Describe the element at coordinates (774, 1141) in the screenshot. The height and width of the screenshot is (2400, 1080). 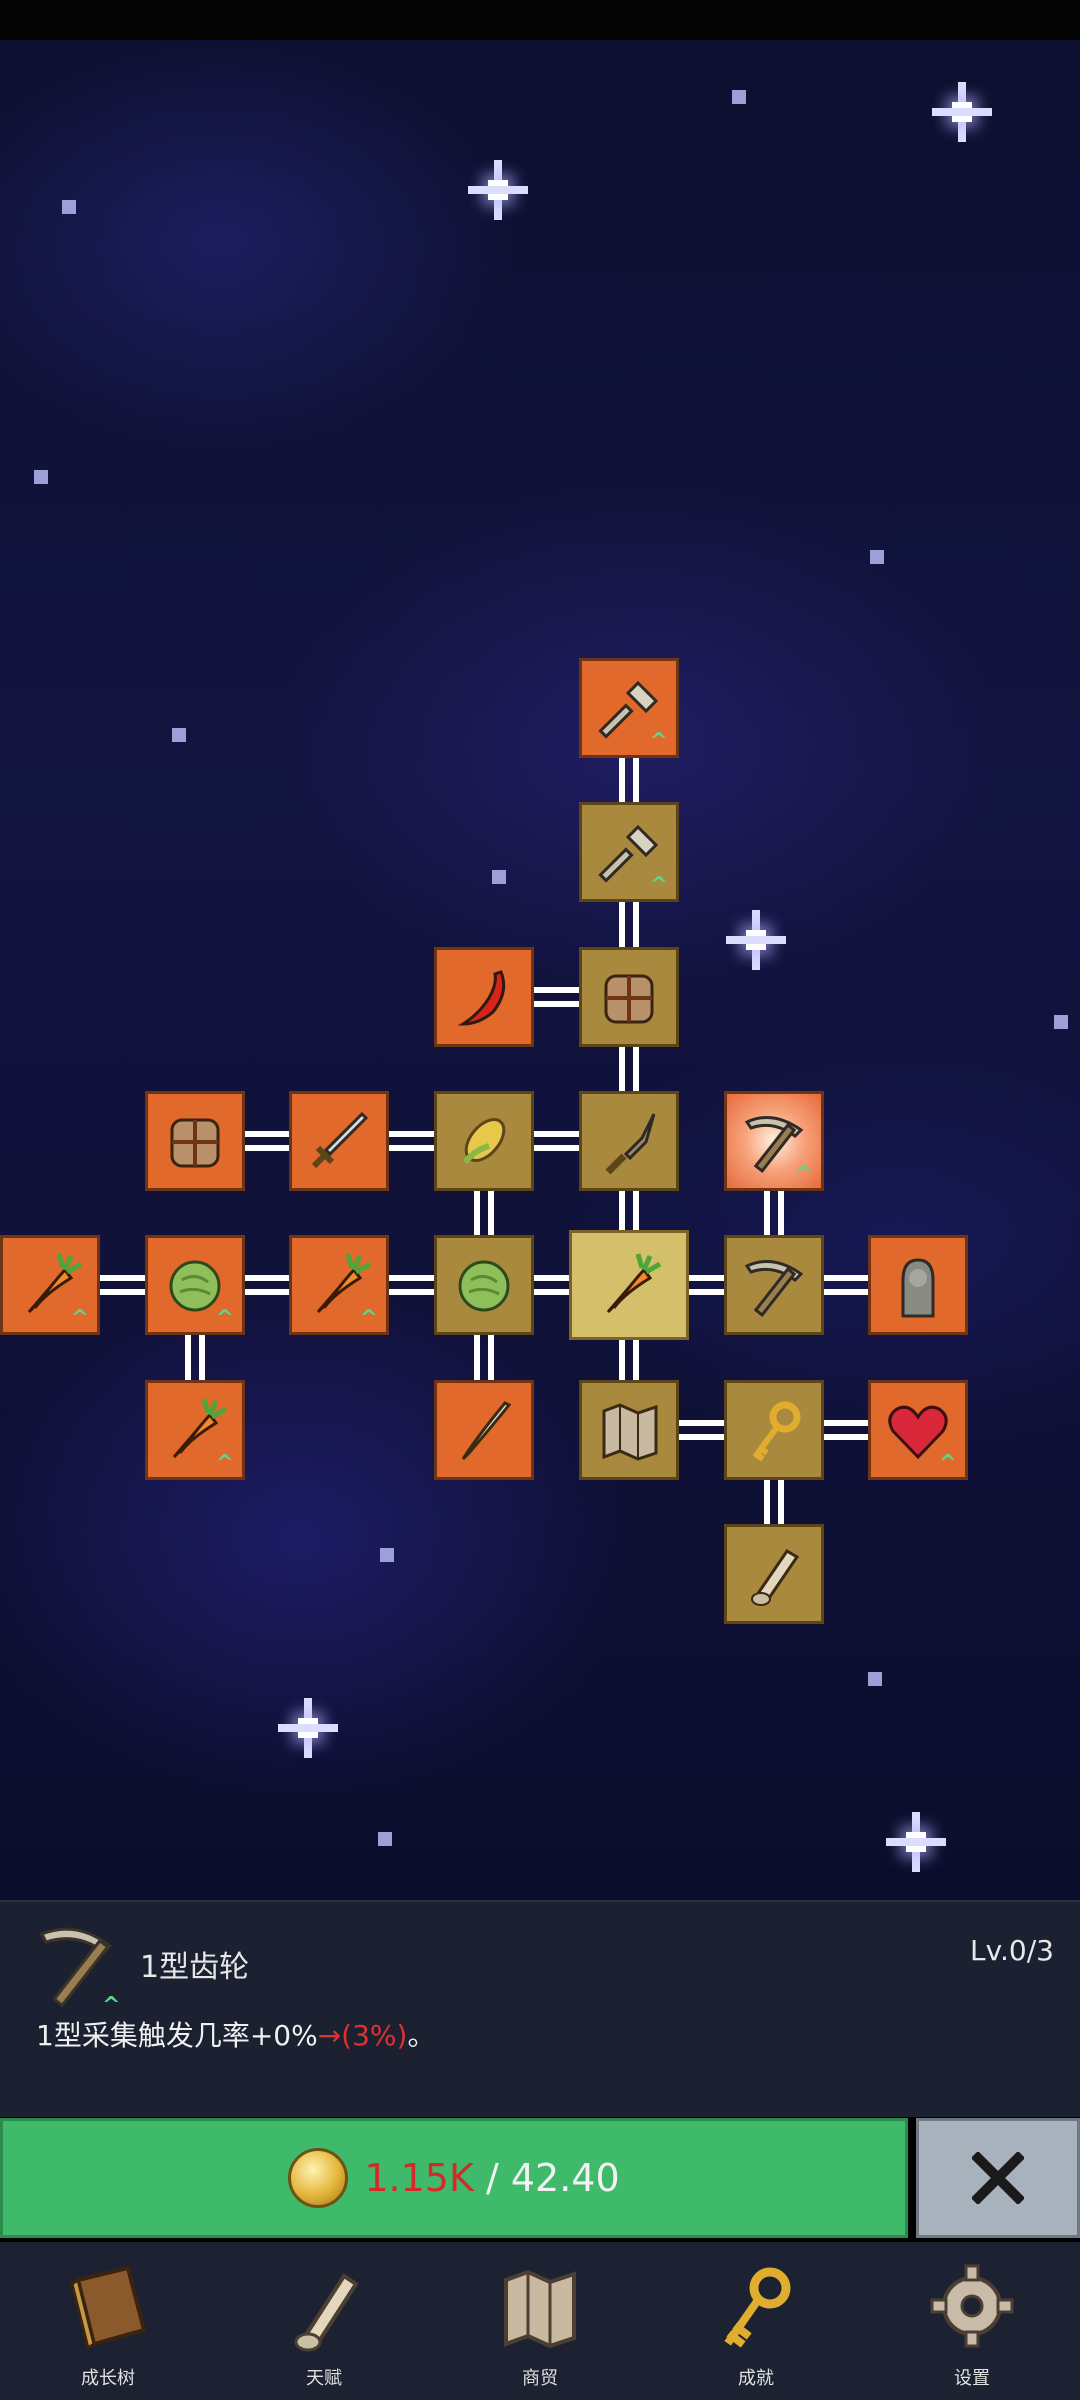
I see `skill-node-pickaxe: ^` at that location.